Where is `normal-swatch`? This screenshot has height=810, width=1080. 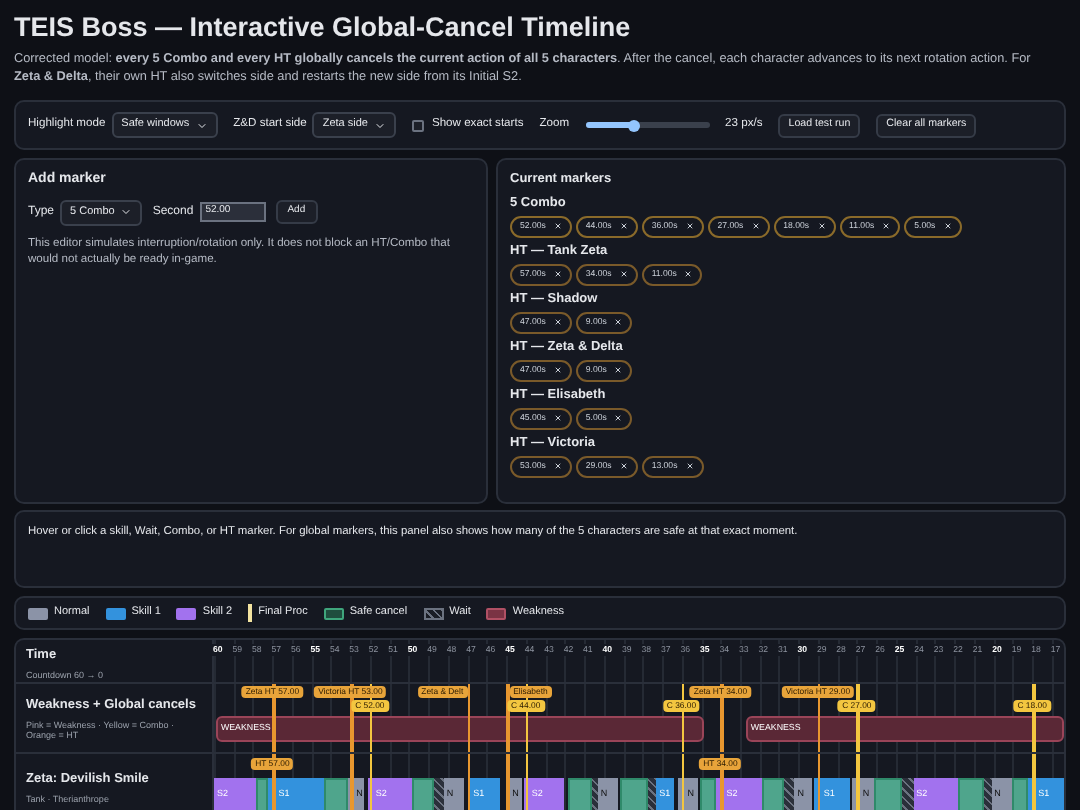 normal-swatch is located at coordinates (38, 613).